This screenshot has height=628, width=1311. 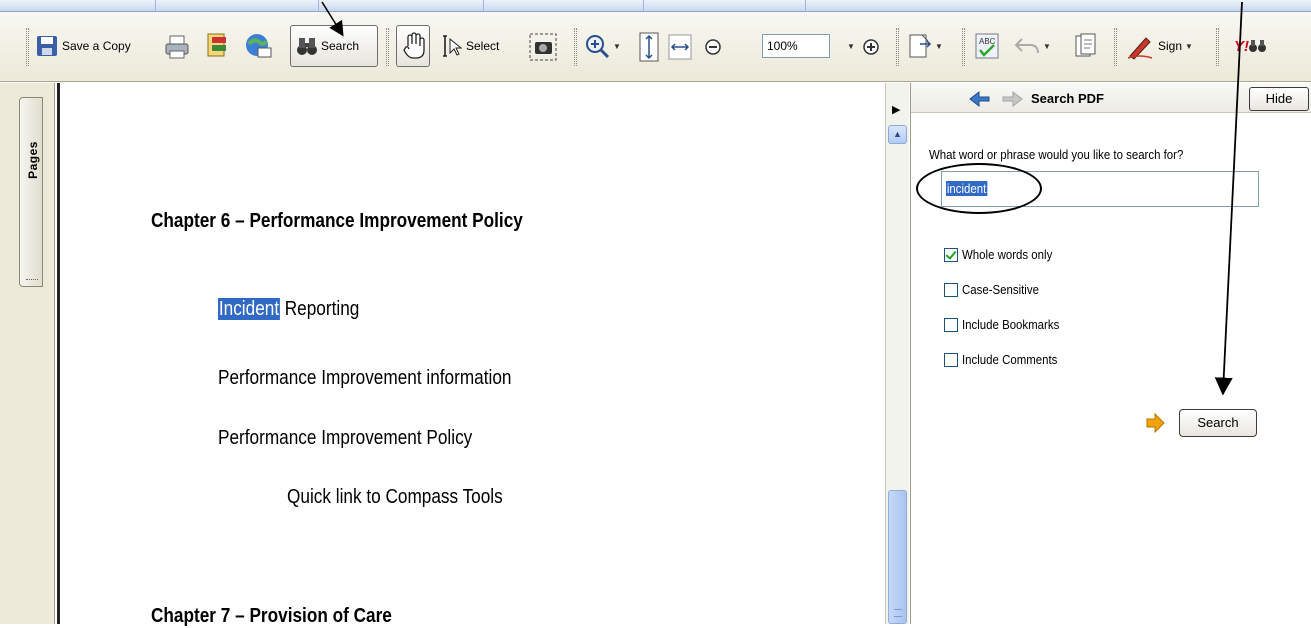 What do you see at coordinates (1111, 98) in the screenshot?
I see `search-pane-header: Search PDF Hide` at bounding box center [1111, 98].